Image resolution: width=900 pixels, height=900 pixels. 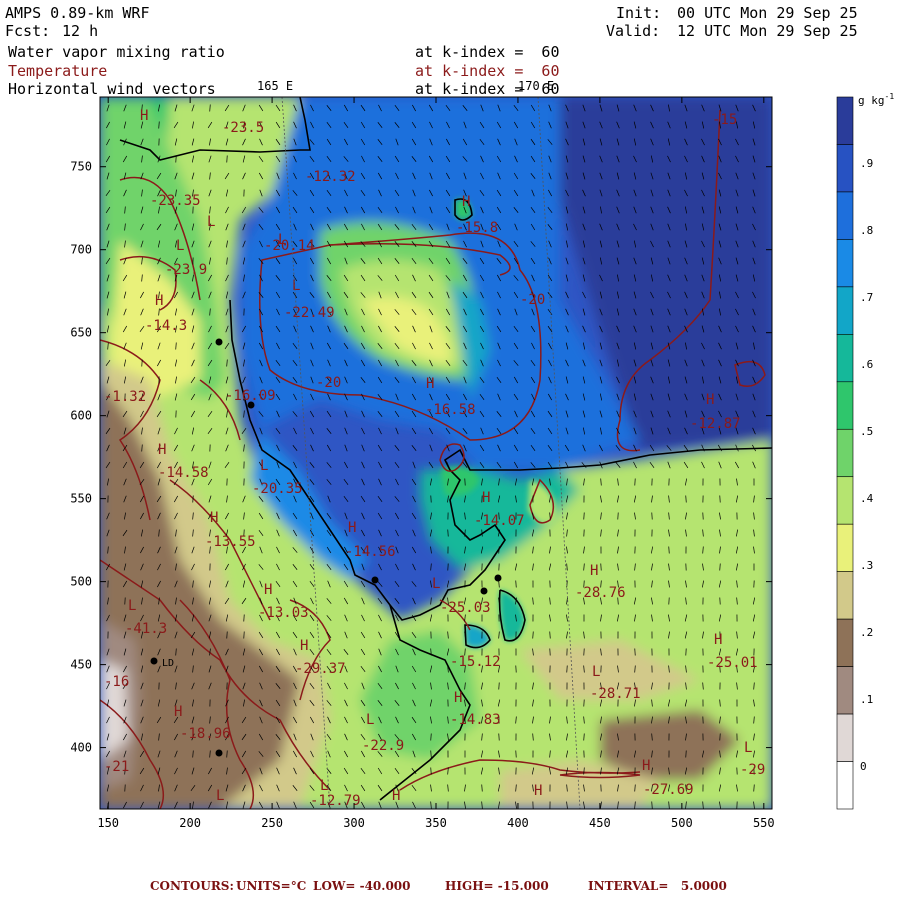 I want to click on temperature-label: -13.55, so click(x=230, y=542).